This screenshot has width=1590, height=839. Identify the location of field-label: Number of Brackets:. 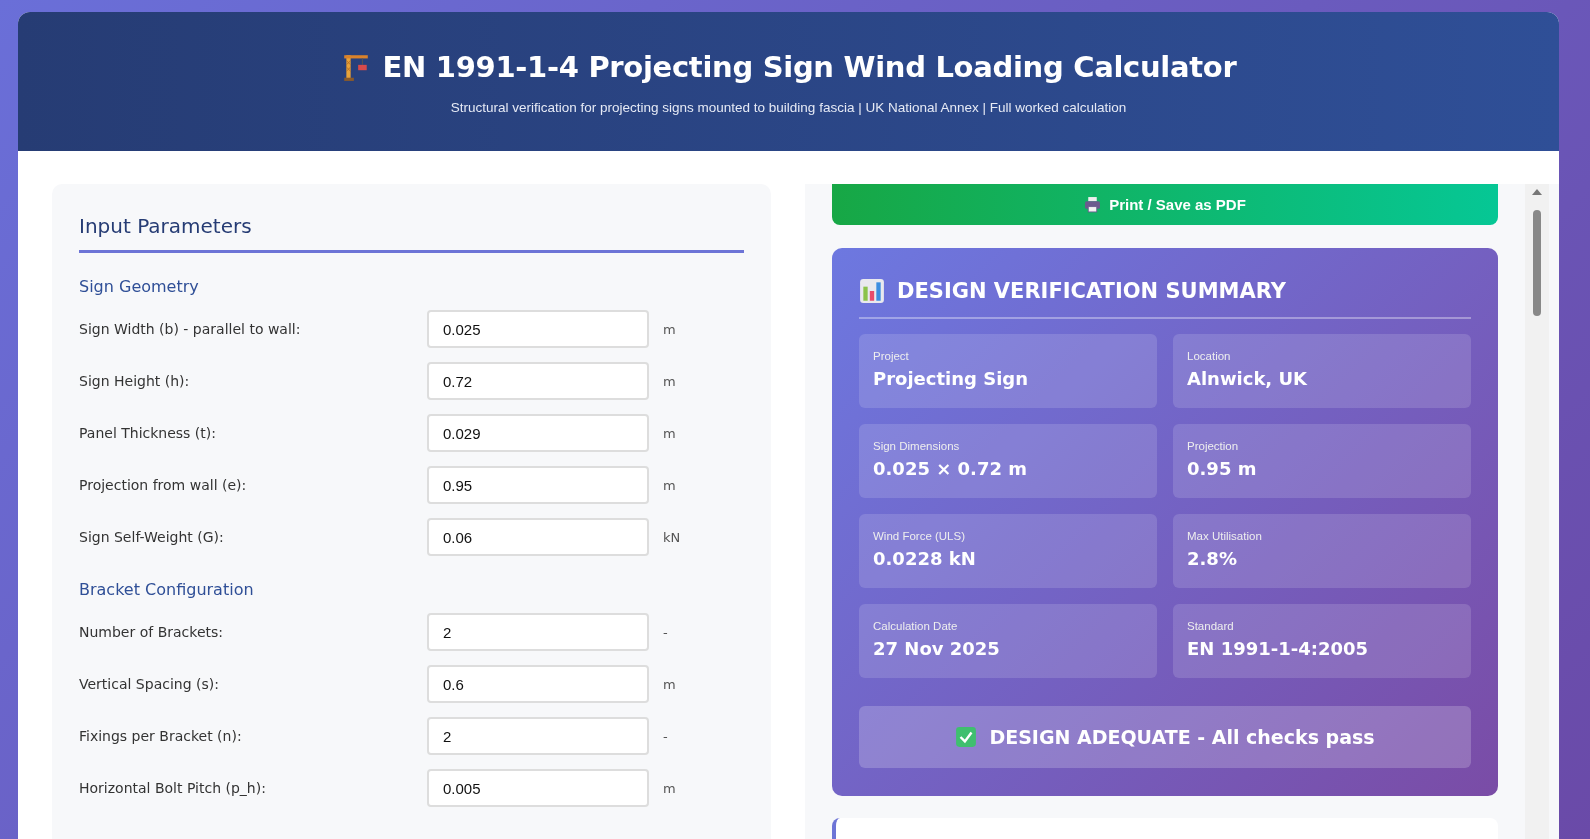
(151, 632).